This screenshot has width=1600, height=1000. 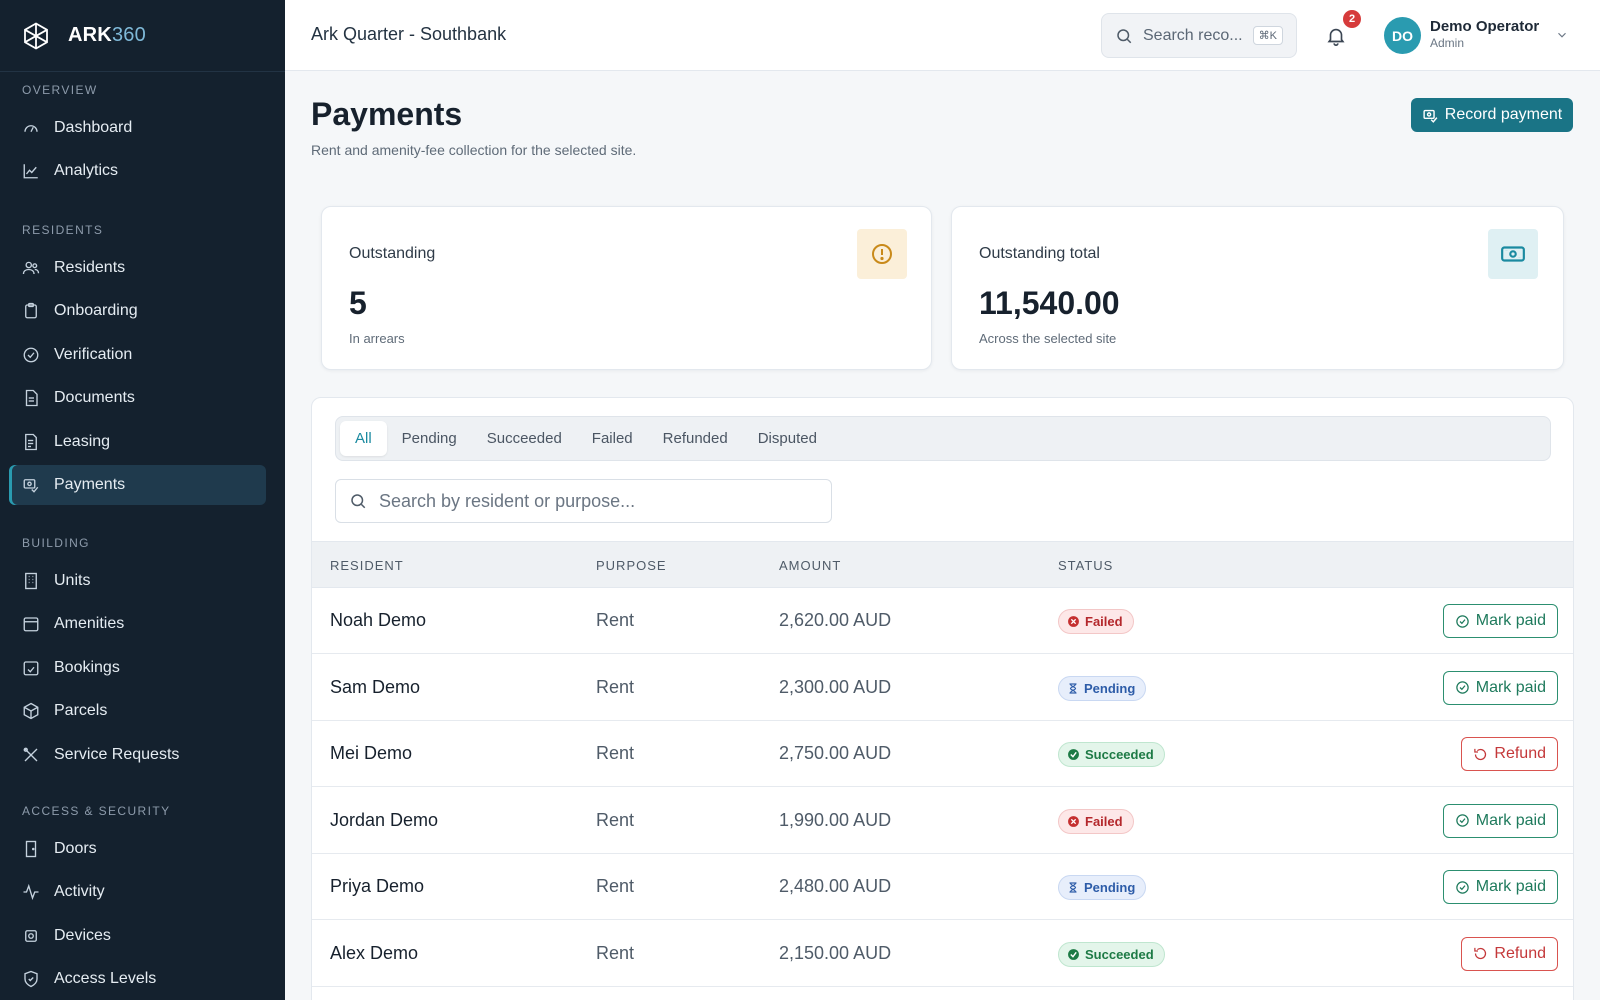 What do you see at coordinates (1119, 954) in the screenshot?
I see `status-label: Succeeded` at bounding box center [1119, 954].